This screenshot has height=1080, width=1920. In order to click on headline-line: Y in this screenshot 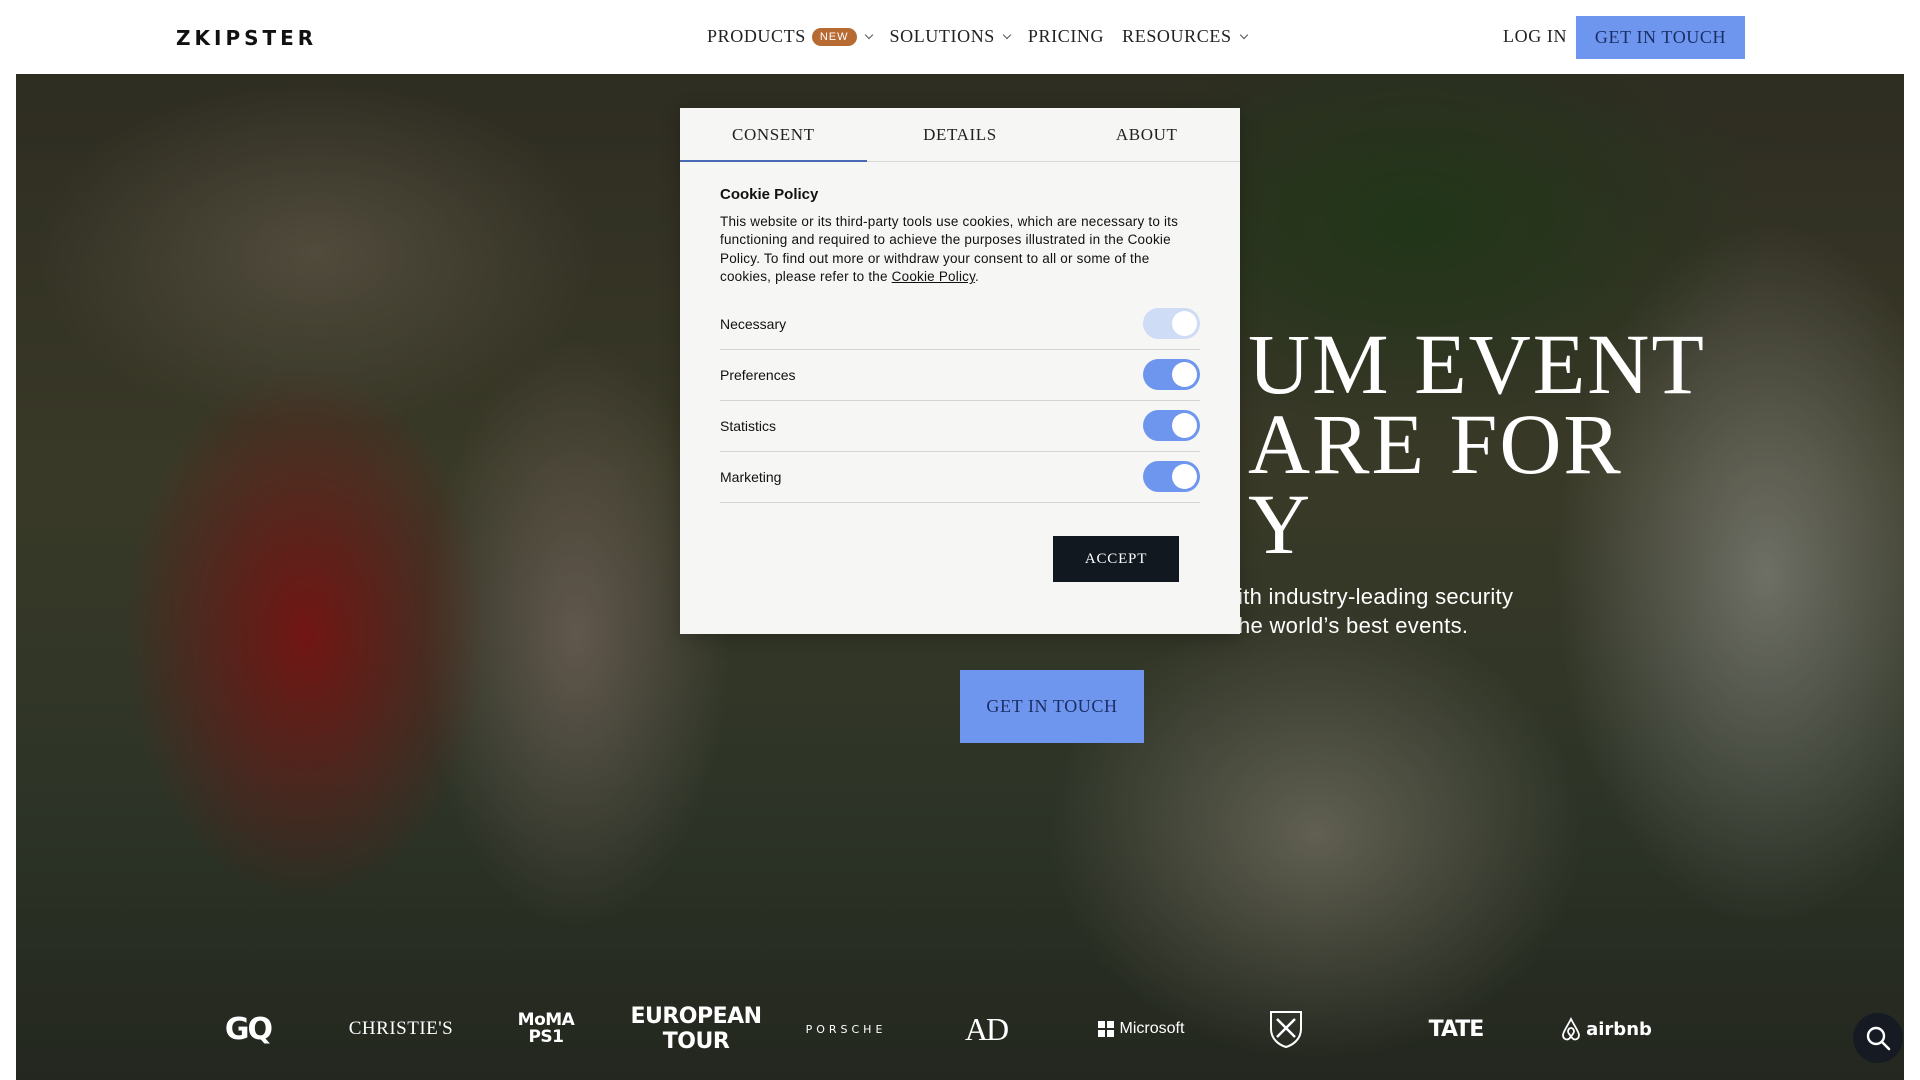, I will do `click(1280, 524)`.